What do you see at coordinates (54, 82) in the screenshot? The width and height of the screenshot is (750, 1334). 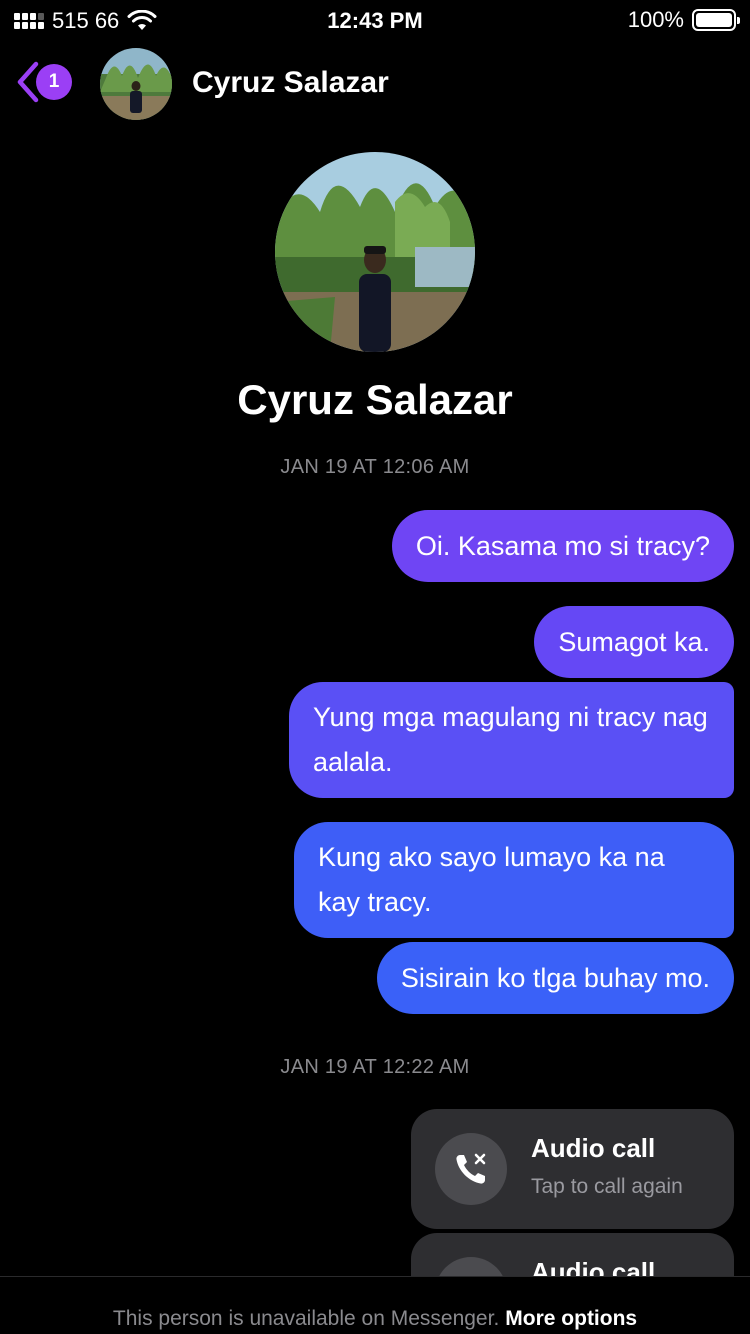 I see `unread-badge: 1` at bounding box center [54, 82].